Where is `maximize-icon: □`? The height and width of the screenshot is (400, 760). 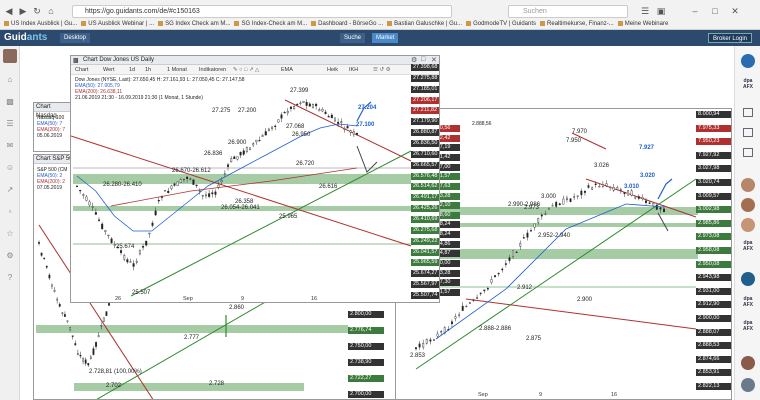 maximize-icon: □ is located at coordinates (715, 11).